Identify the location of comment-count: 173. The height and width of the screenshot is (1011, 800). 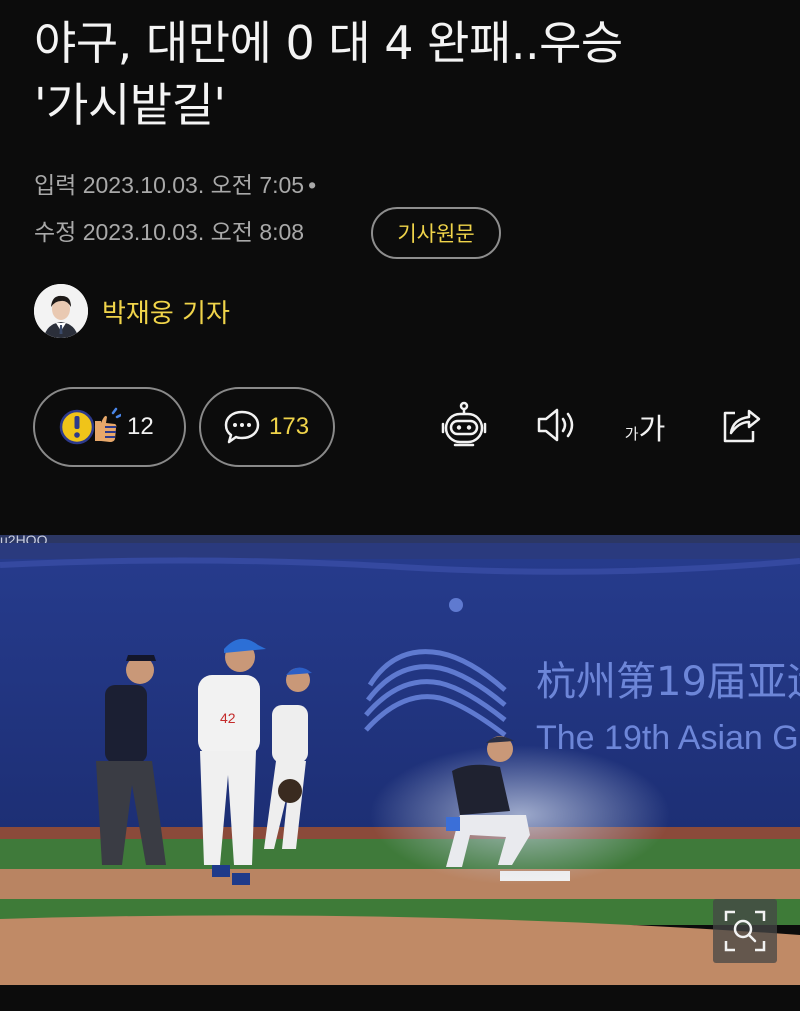
(289, 426).